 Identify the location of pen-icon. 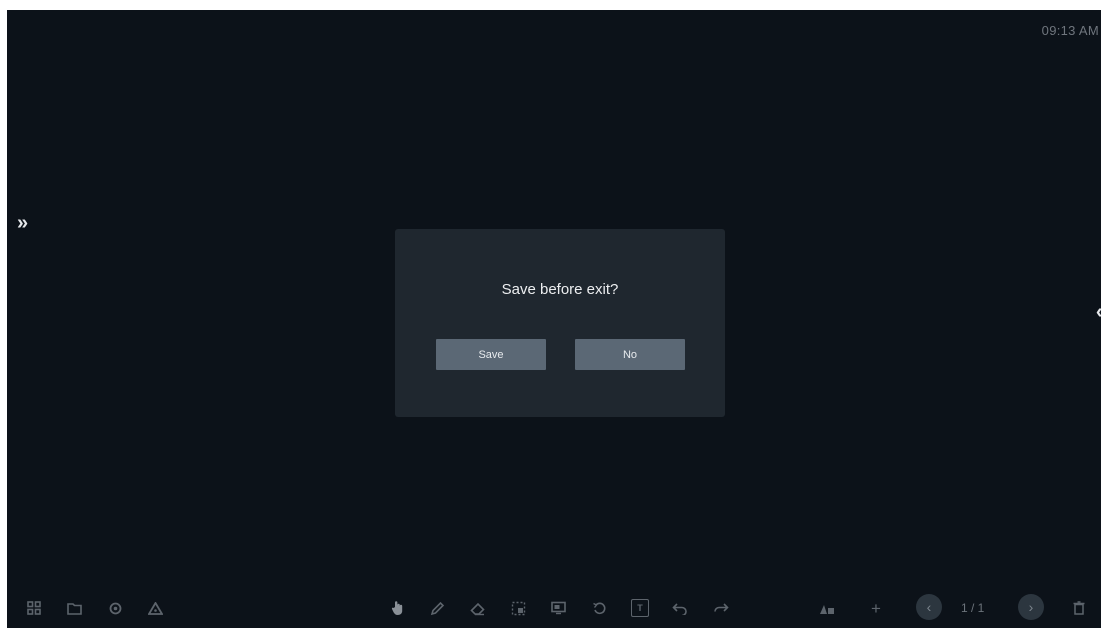
(437, 608).